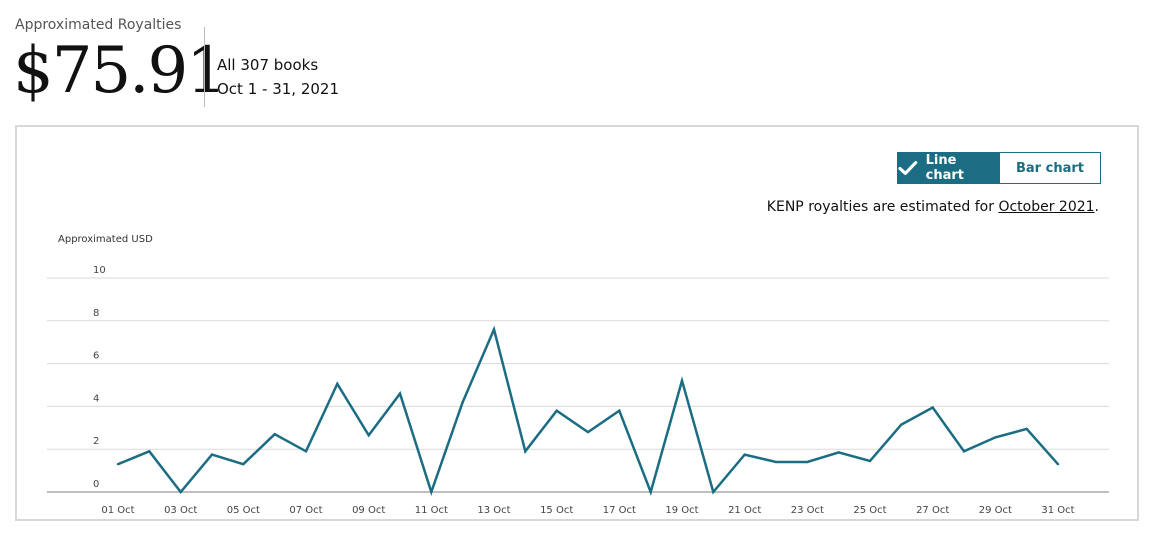  Describe the element at coordinates (180, 510) in the screenshot. I see `x-tick-label: 03 Oct` at that location.